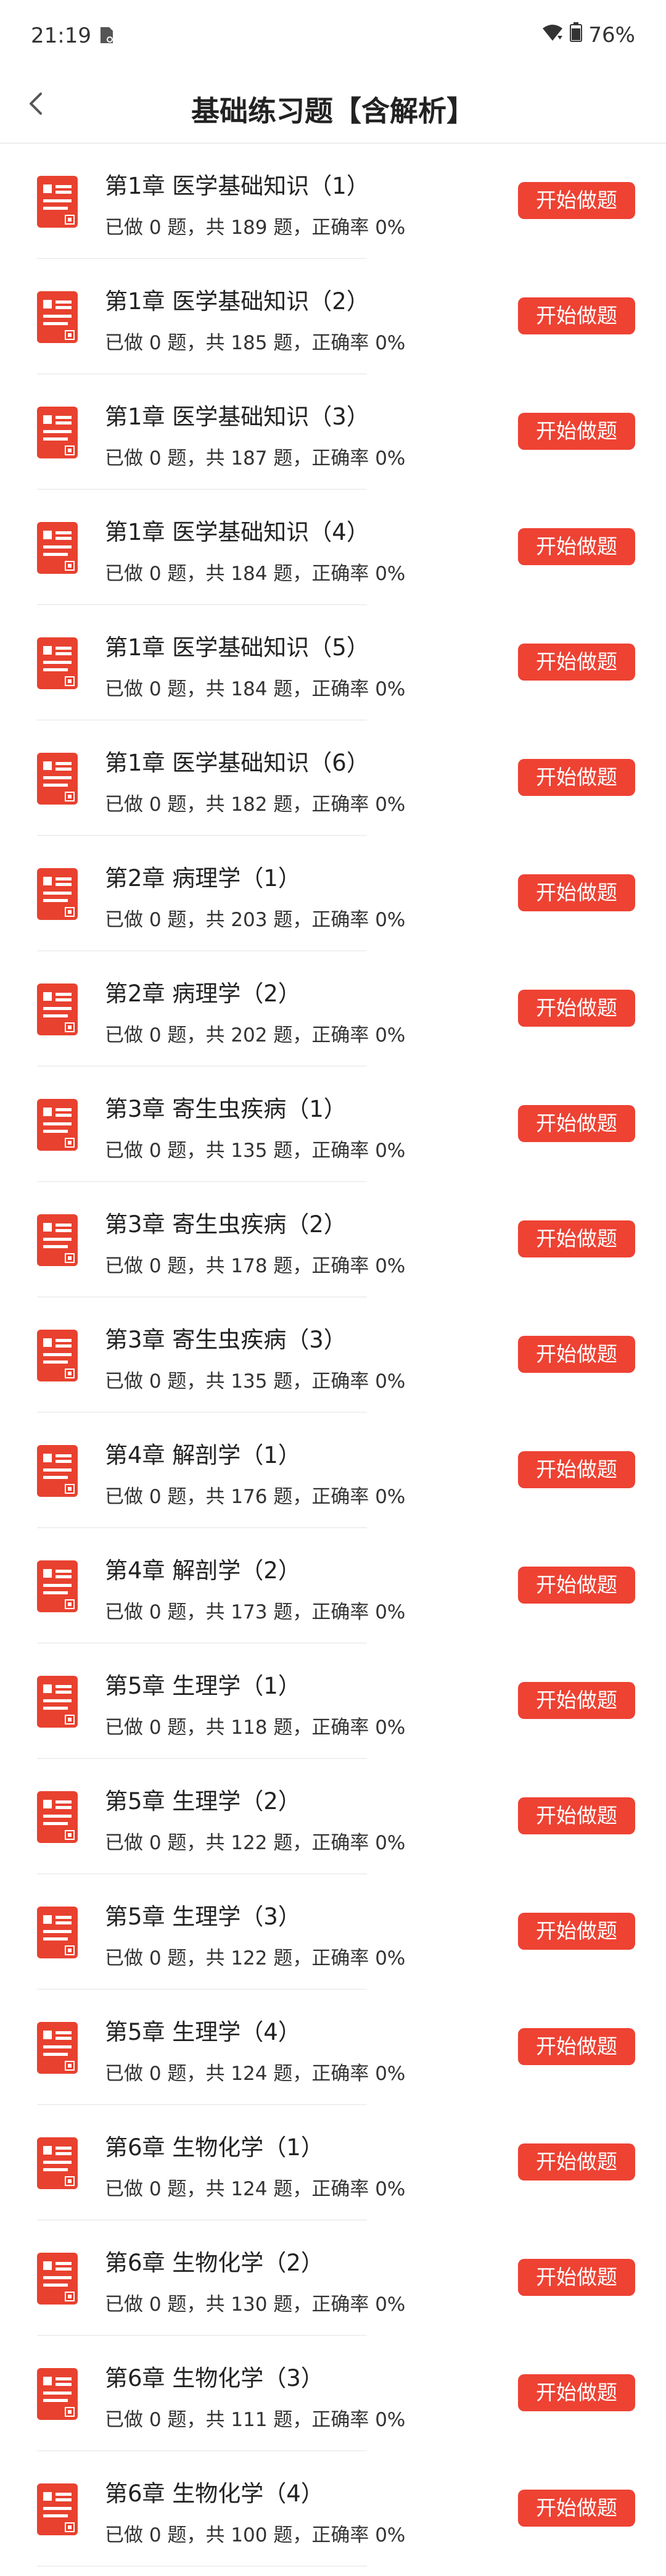  Describe the element at coordinates (333, 1932) in the screenshot. I see `list-item: 第5章 生理学（3） 已做 0 题，共 122 题，正确率 0% 开始做题` at that location.